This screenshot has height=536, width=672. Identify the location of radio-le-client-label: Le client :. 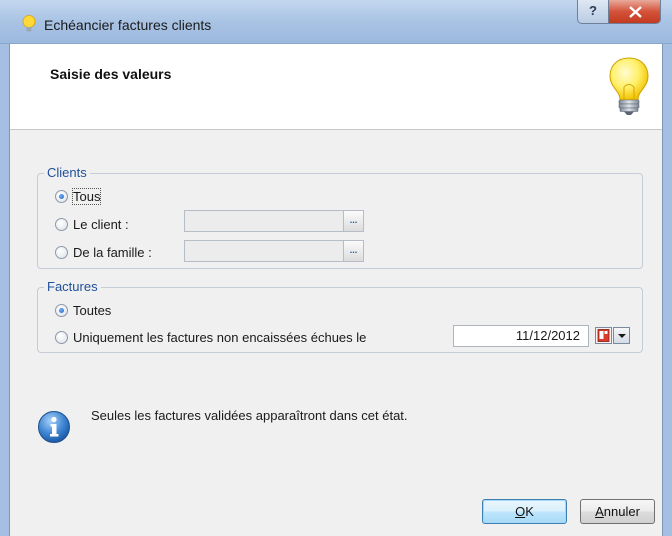
(101, 224).